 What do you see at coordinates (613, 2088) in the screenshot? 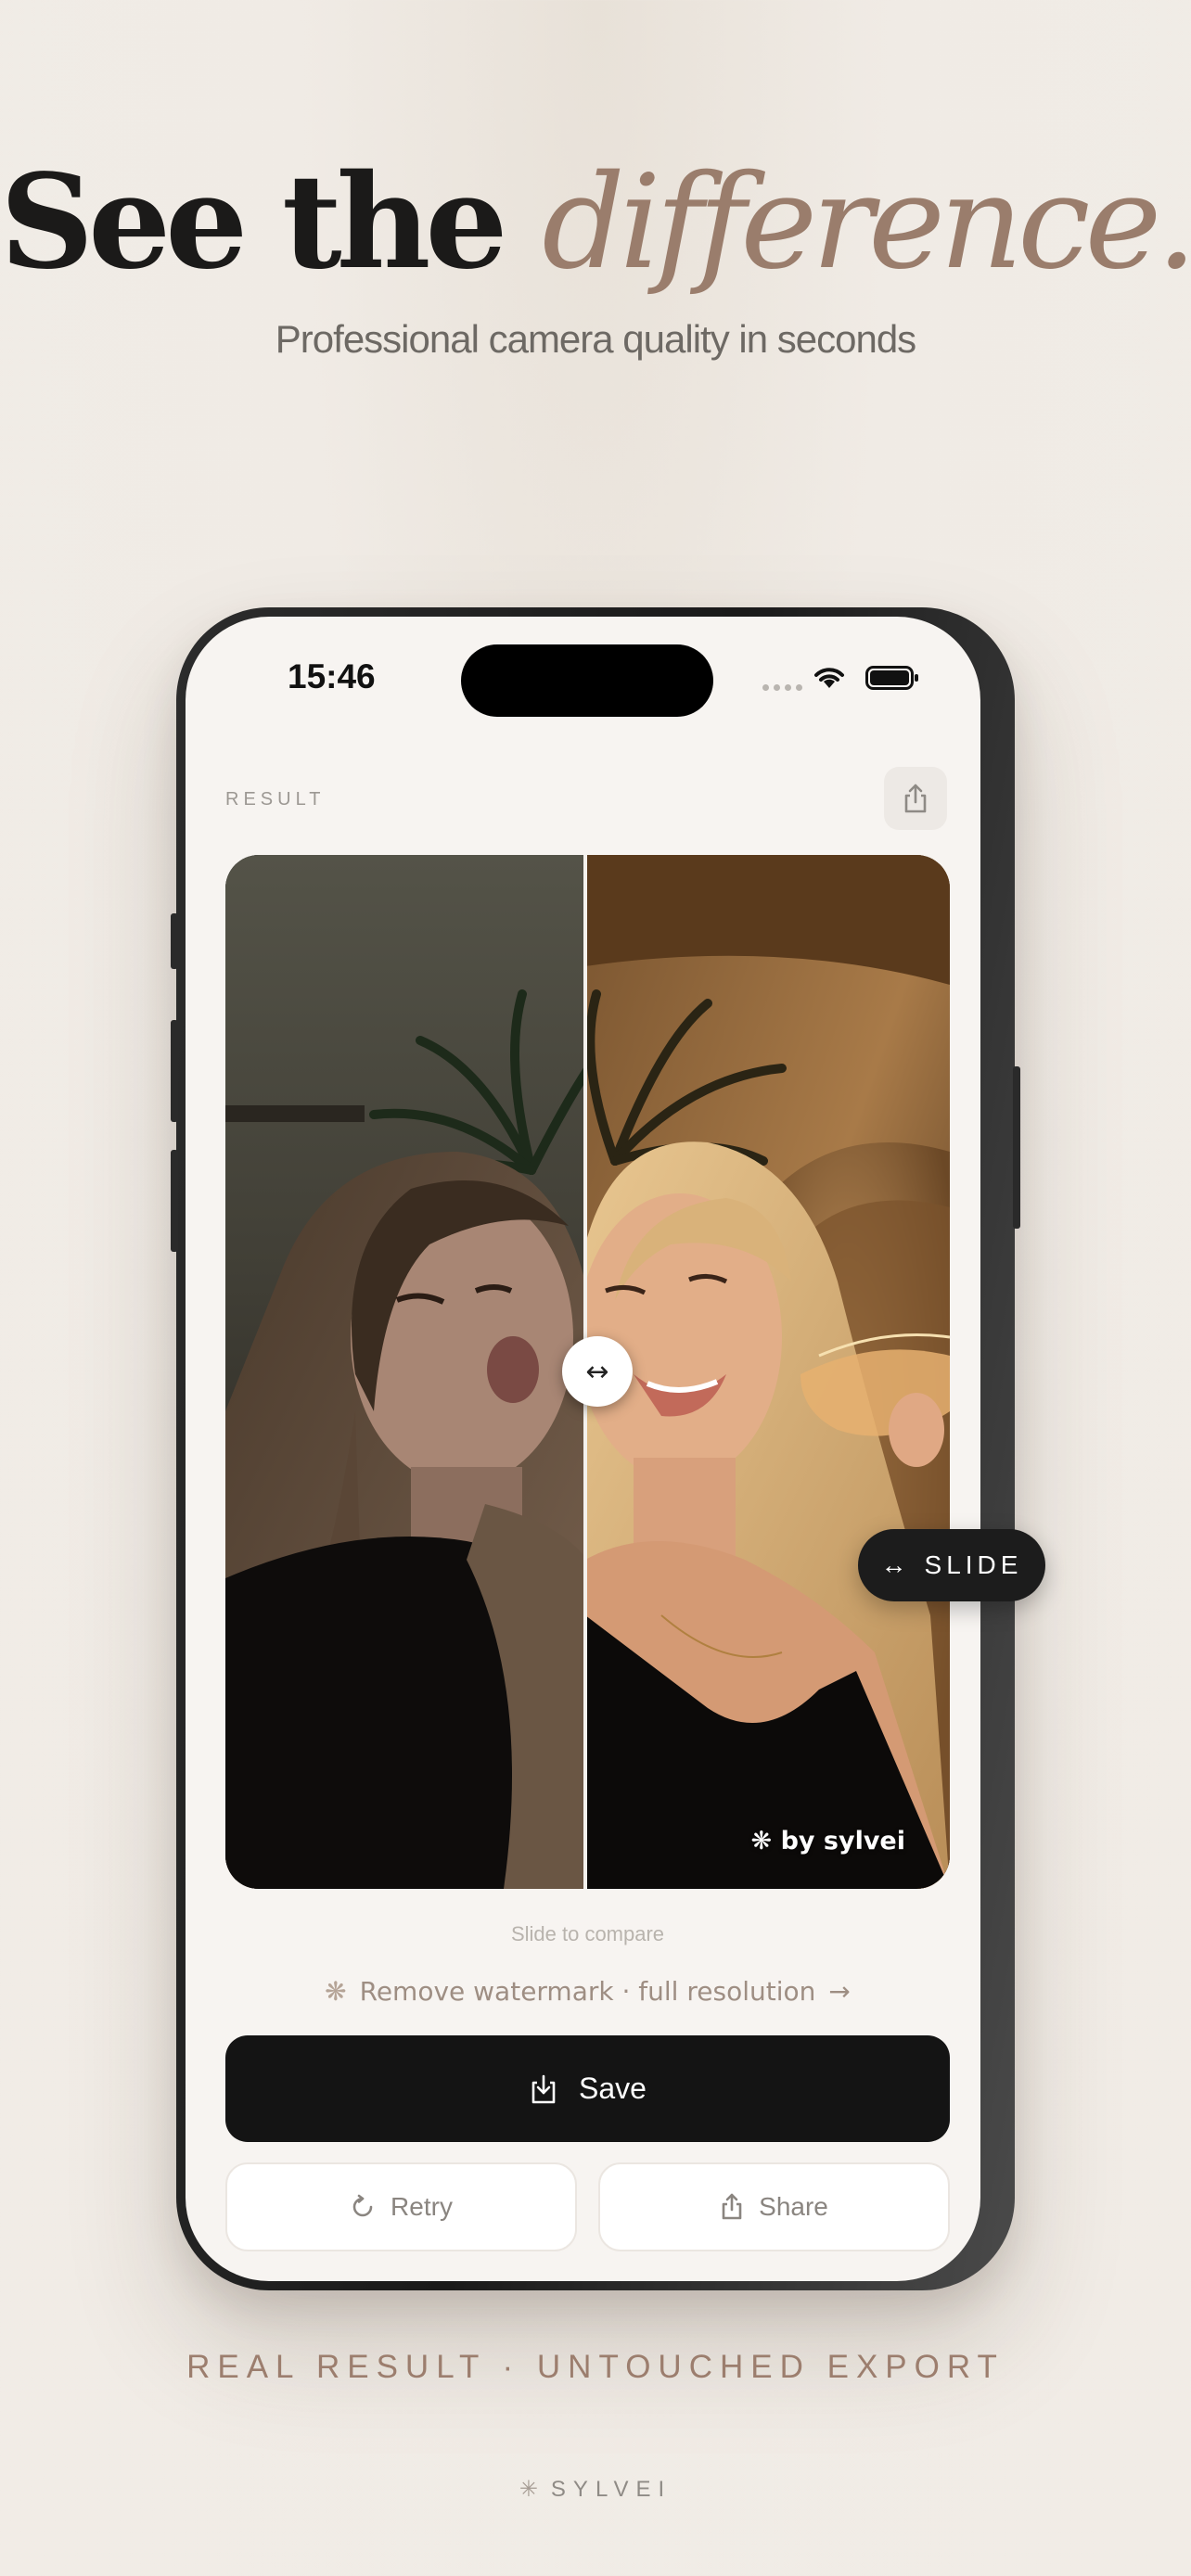
I see `save-label: Save` at bounding box center [613, 2088].